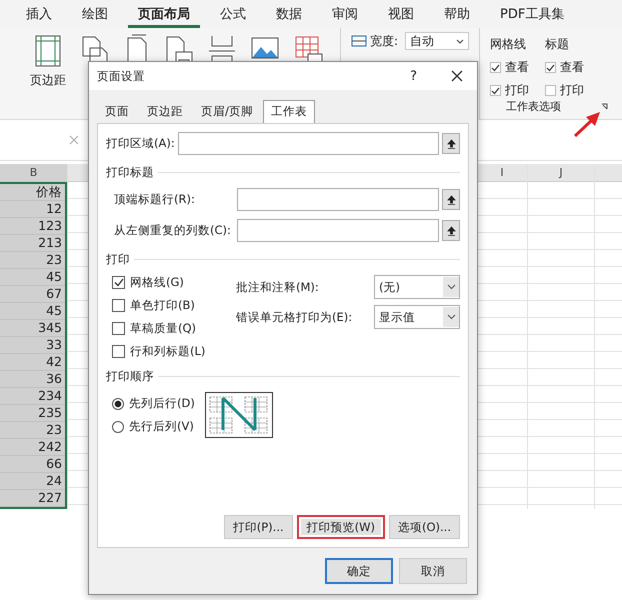  Describe the element at coordinates (345, 14) in the screenshot. I see `ribbon-tab: 审阅` at that location.